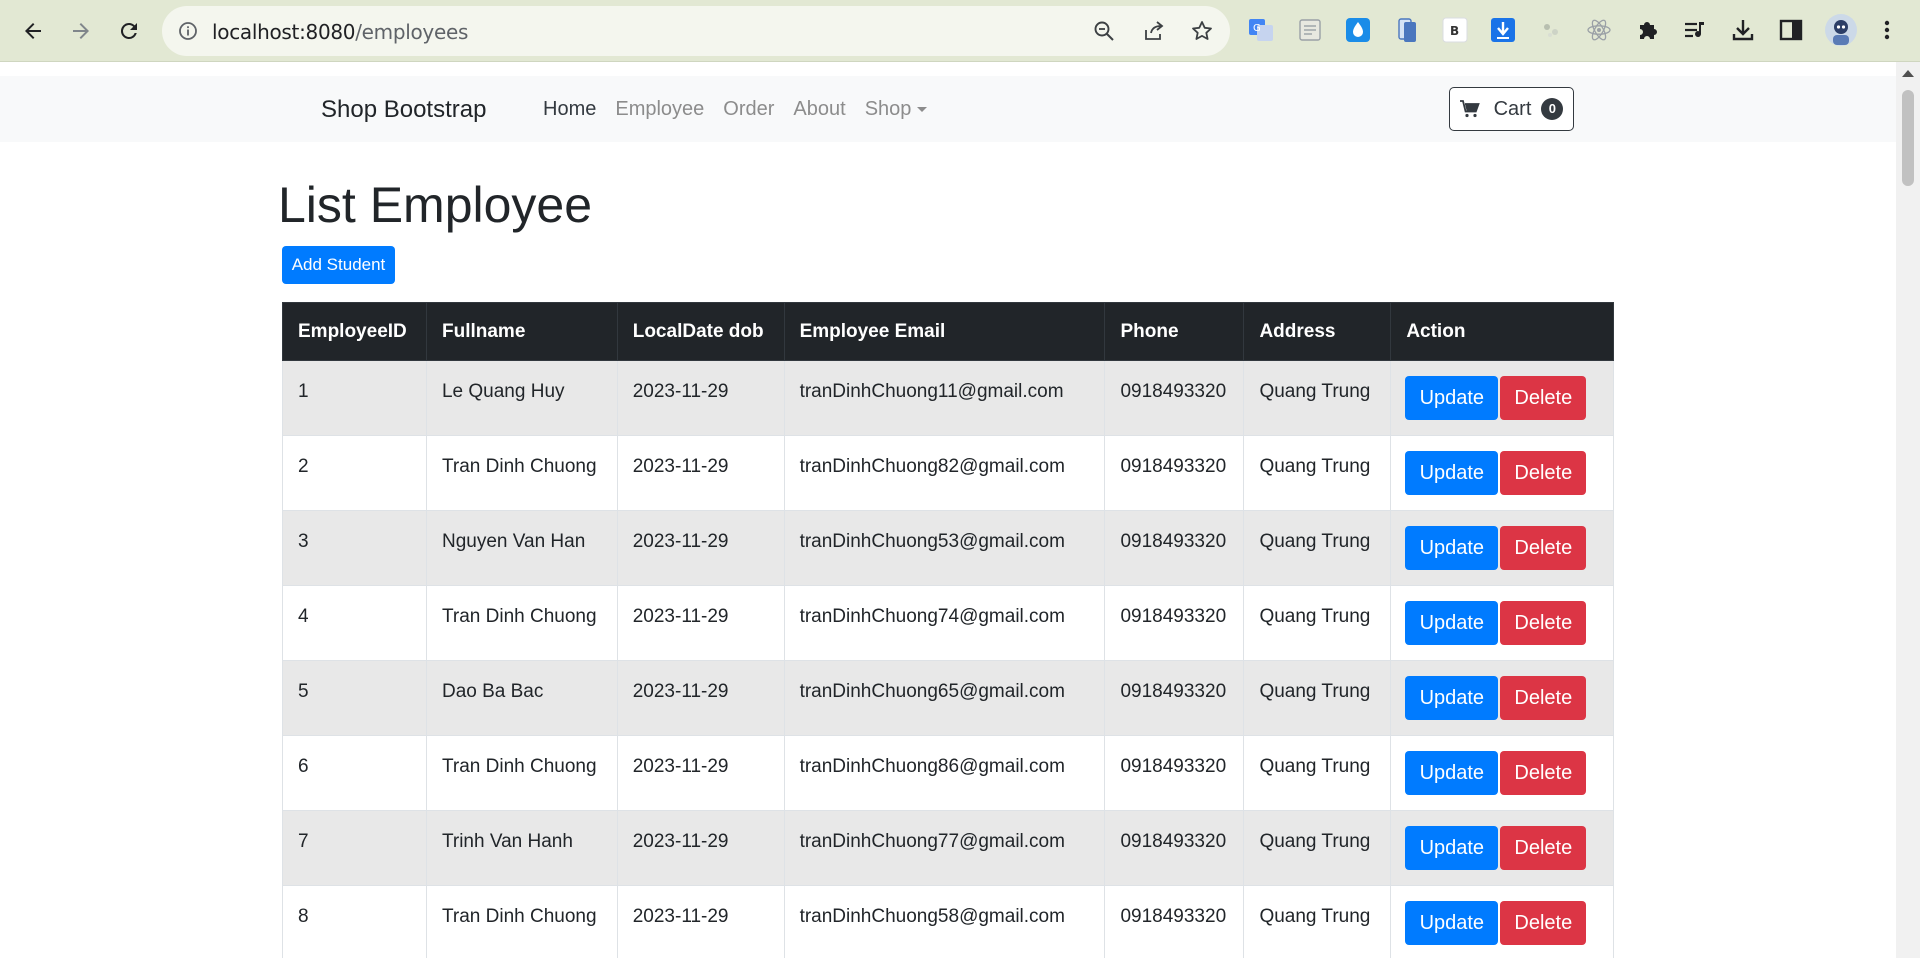 The width and height of the screenshot is (1920, 958). What do you see at coordinates (354, 623) in the screenshot?
I see `cell-employee-id: 4` at bounding box center [354, 623].